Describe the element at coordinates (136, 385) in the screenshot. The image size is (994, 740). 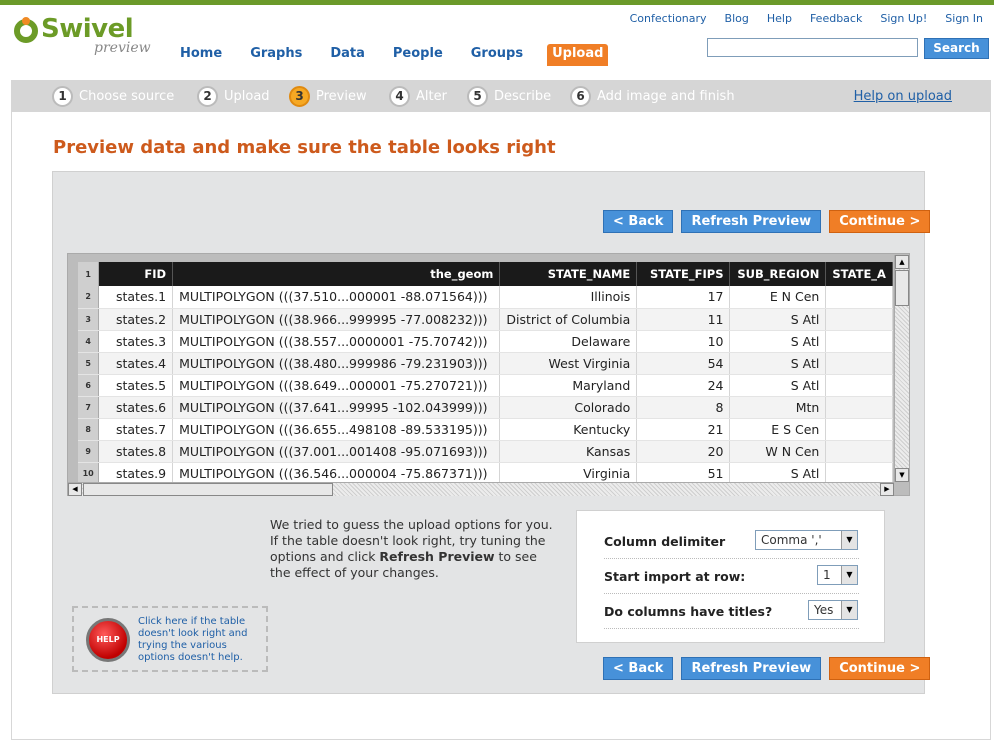
I see `table-cell: states.5` at that location.